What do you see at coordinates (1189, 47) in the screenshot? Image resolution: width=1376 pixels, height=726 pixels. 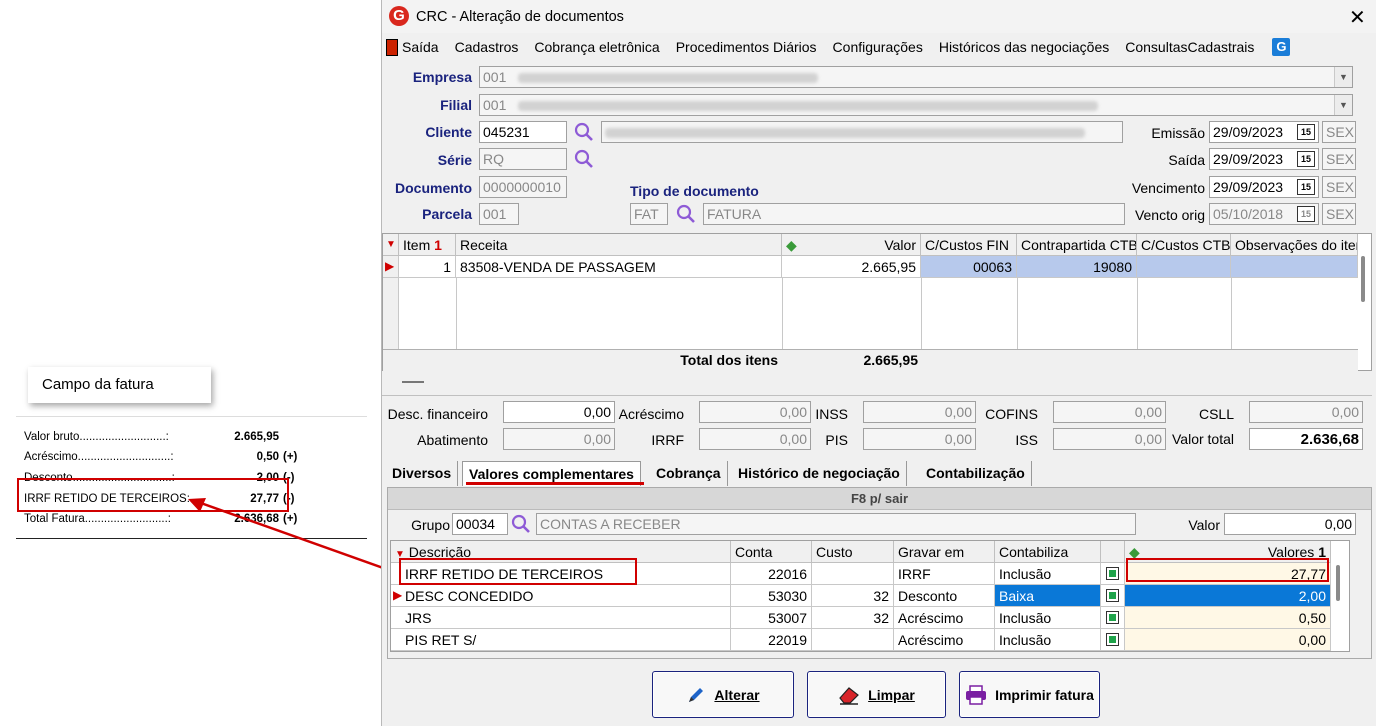 I see `menu-consultas-cadastrais: ConsultasCadastrais` at bounding box center [1189, 47].